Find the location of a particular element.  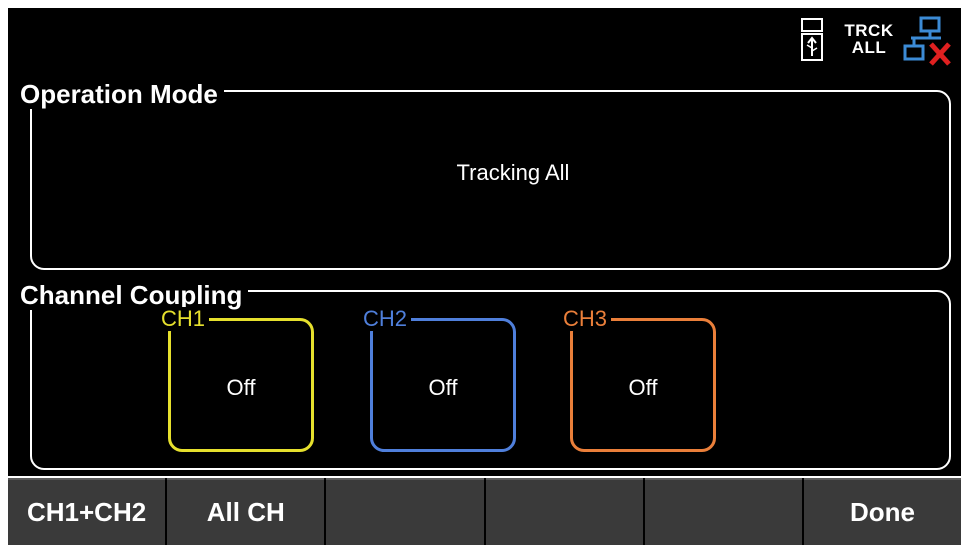

mode-line-2: ALL is located at coordinates (869, 47).